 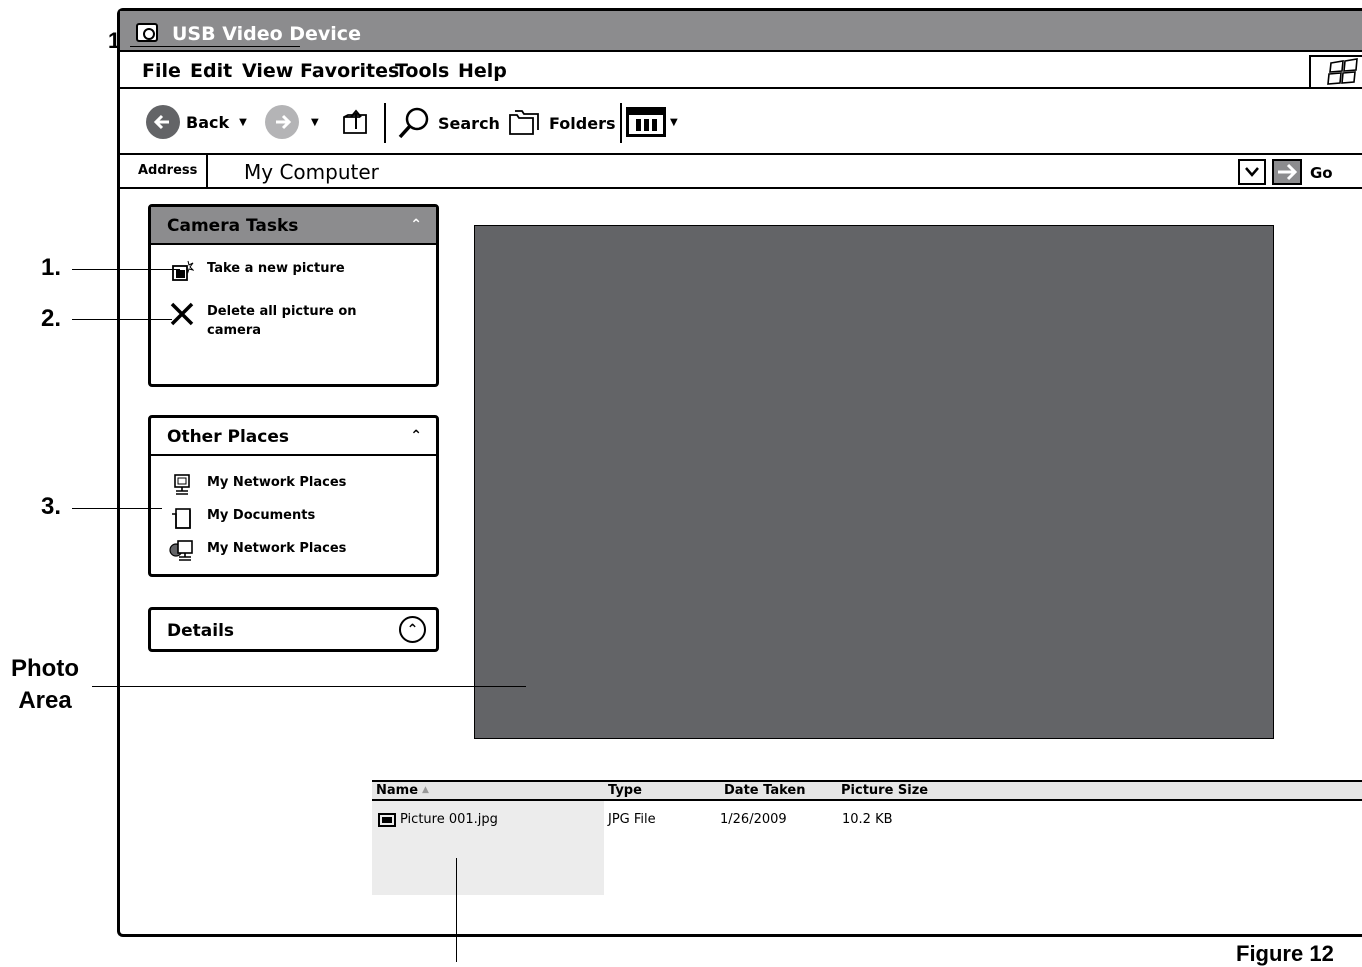 What do you see at coordinates (45, 700) in the screenshot?
I see `photo-area-callout-line2: Area` at bounding box center [45, 700].